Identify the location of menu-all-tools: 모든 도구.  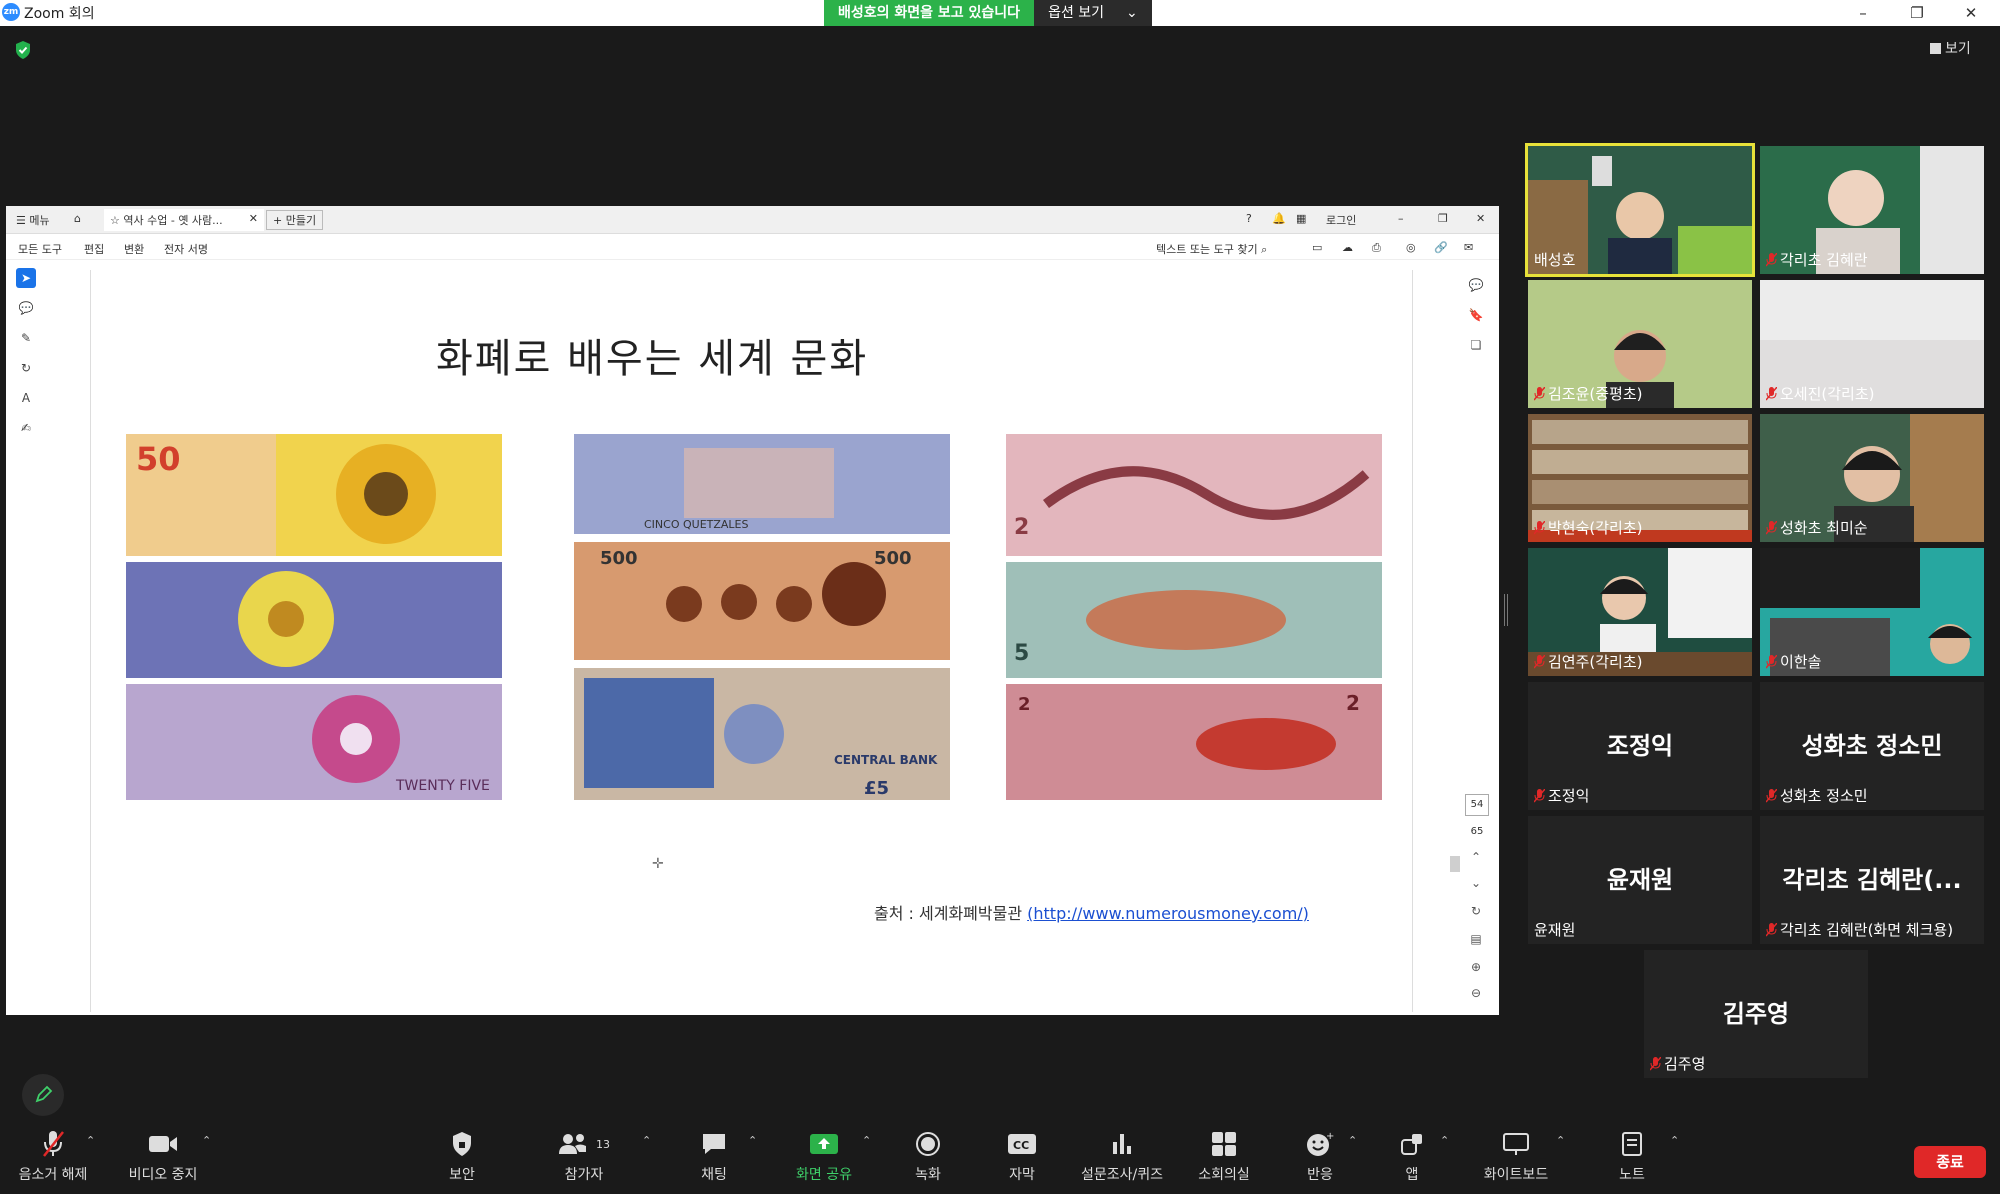
(40, 249).